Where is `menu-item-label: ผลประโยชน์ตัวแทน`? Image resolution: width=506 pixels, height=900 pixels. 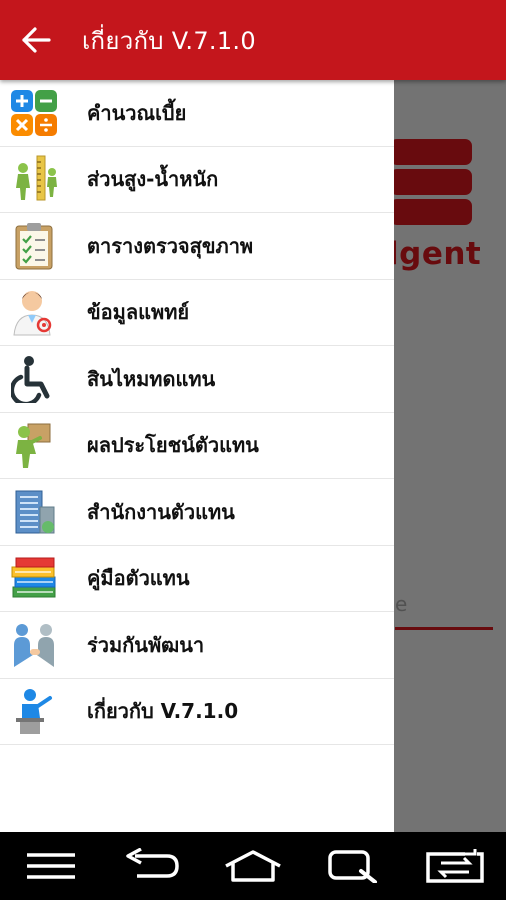 menu-item-label: ผลประโยชน์ตัวแทน is located at coordinates (173, 445).